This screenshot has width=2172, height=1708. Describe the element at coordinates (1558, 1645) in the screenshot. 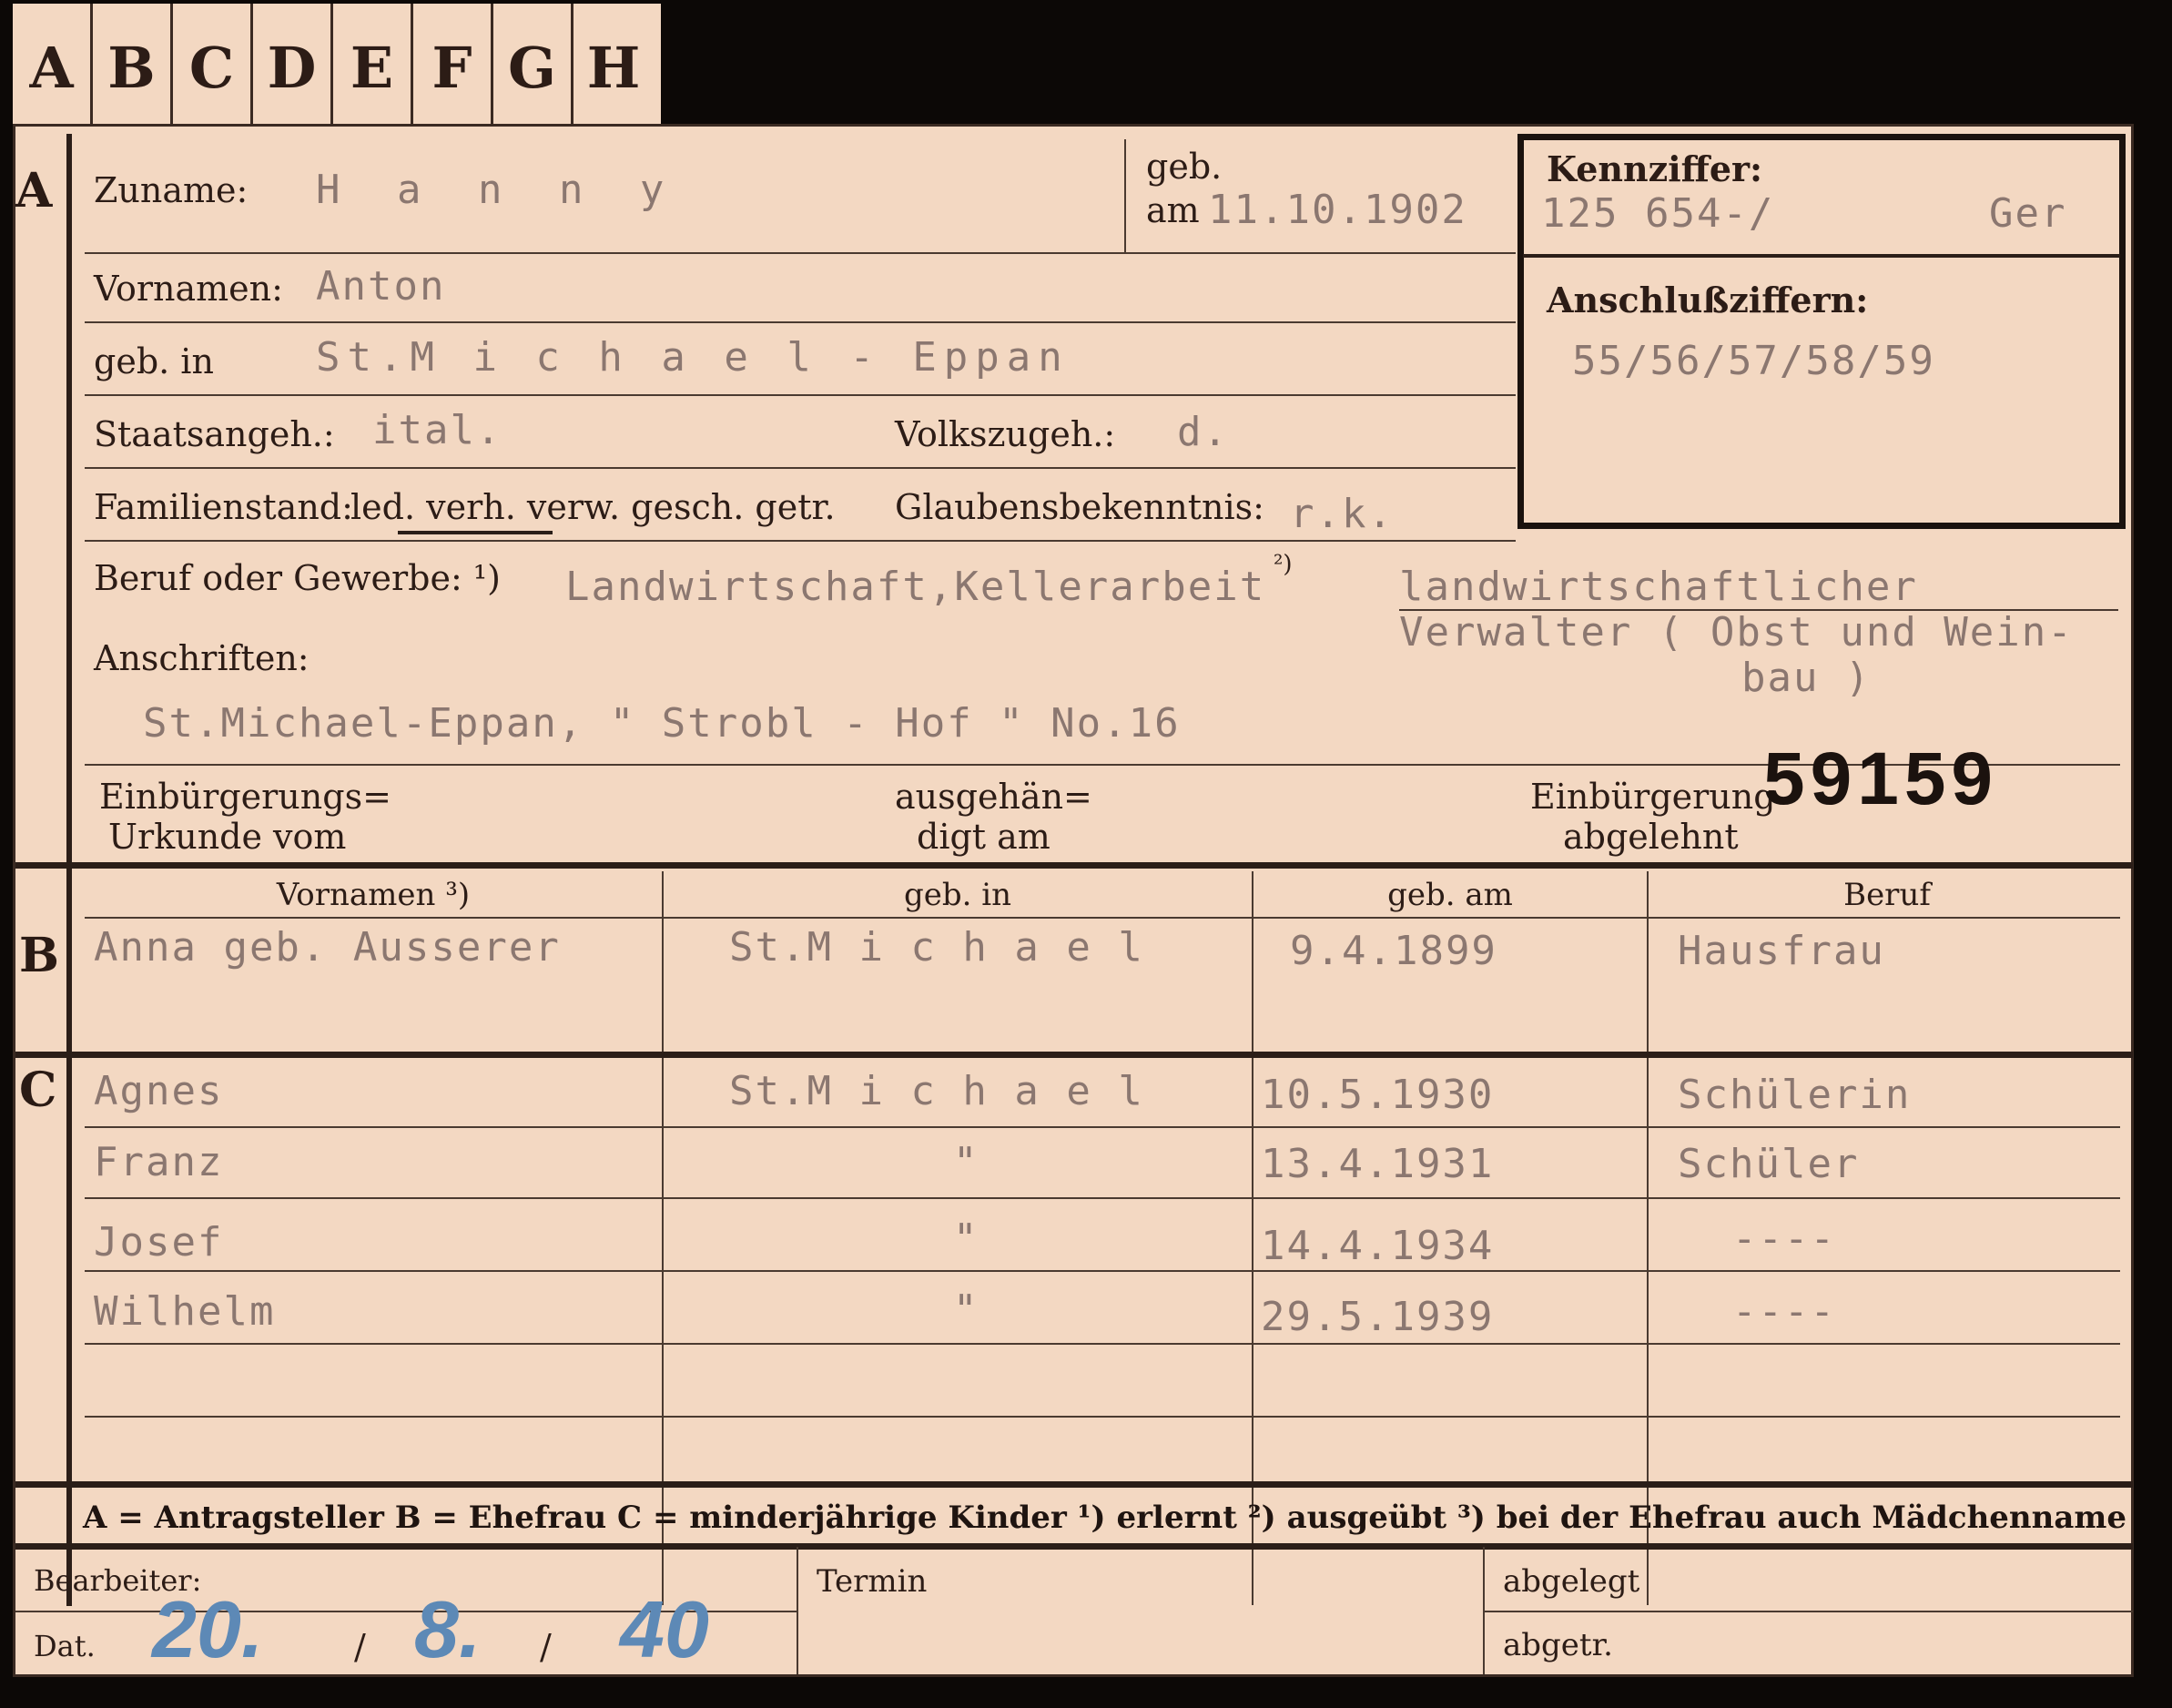

I see `abgetr-label: abgetr.` at that location.